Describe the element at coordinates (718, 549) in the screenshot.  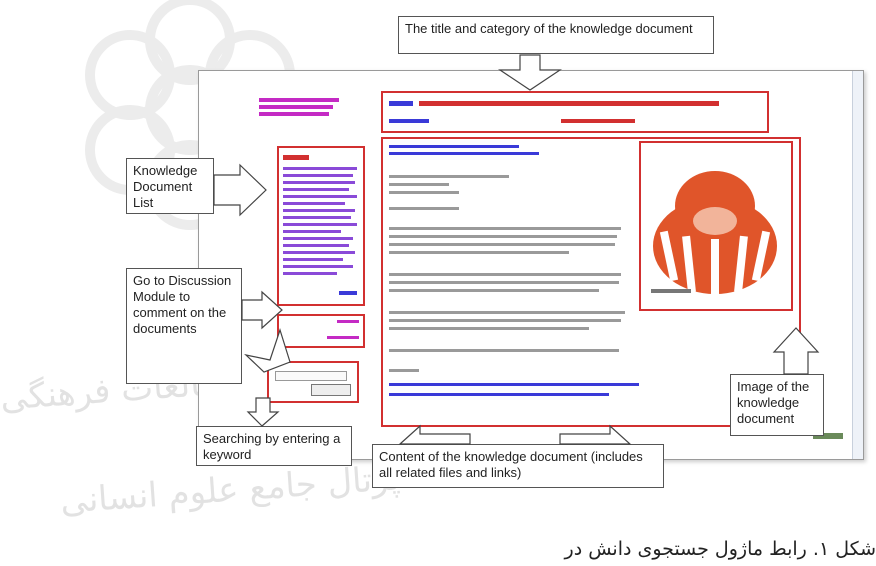
I see `figure-caption: شکل ۱. رابط ماژول جستجوی دانش در PKMSS` at that location.